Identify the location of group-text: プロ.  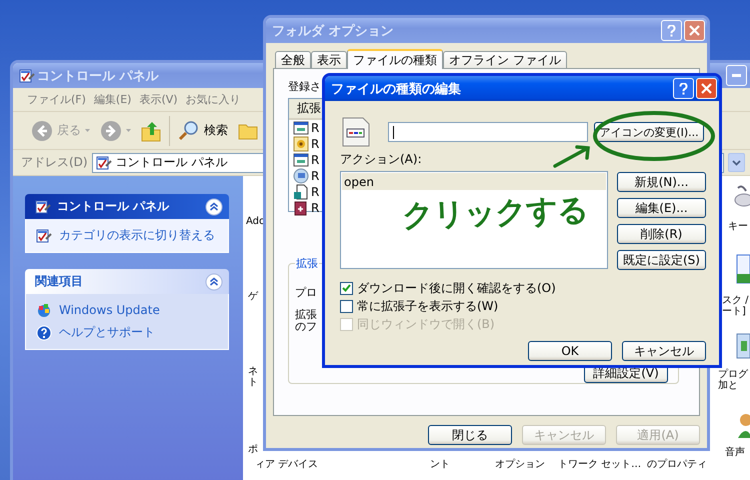
(306, 293).